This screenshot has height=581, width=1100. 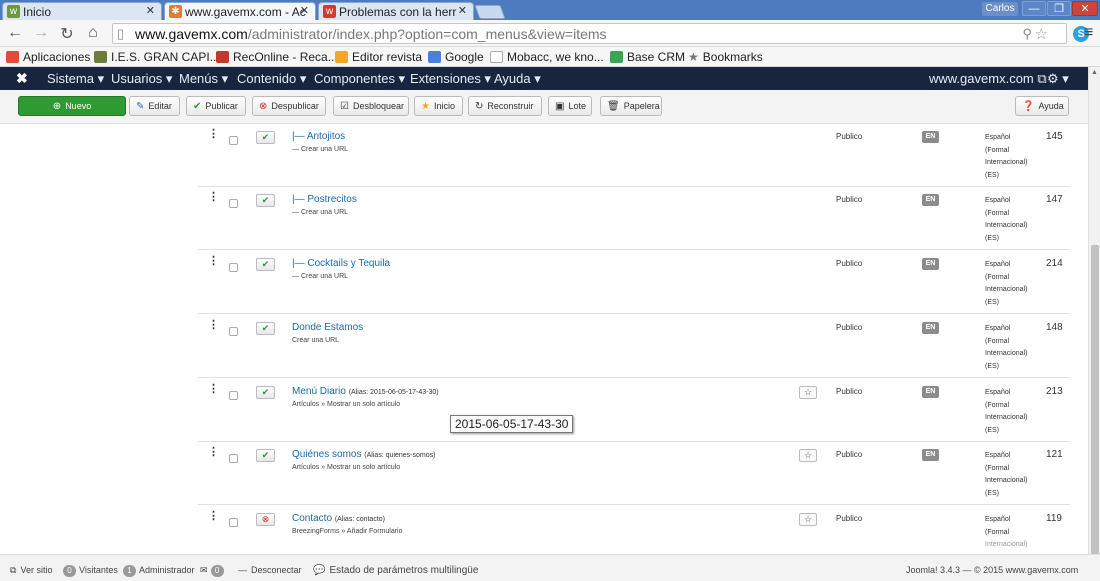 I want to click on bookmark-star-icon: ☆, so click(x=1041, y=34).